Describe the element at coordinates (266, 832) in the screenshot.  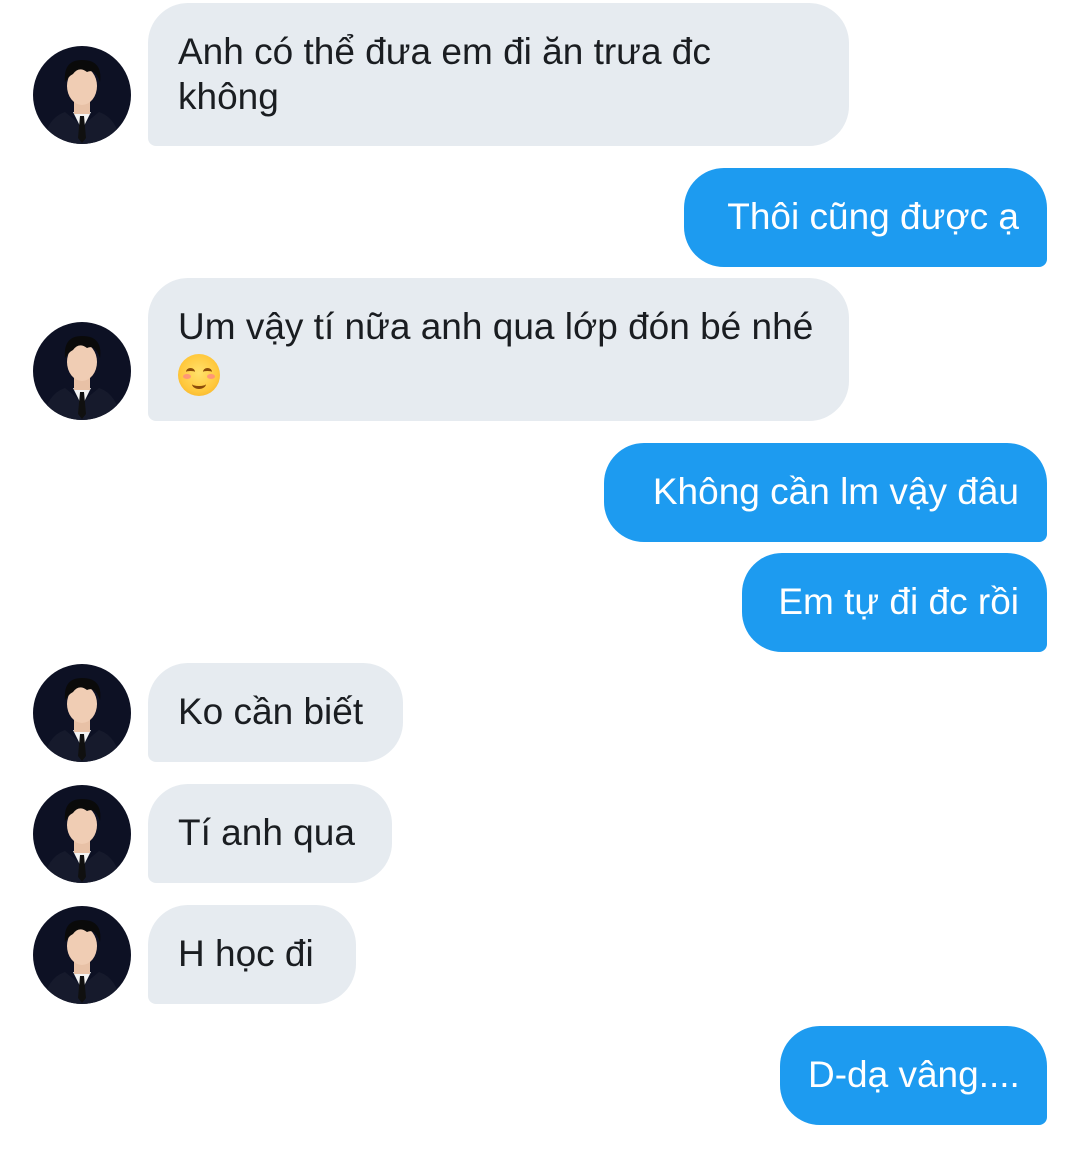
I see `message-text: Tí anh qua` at that location.